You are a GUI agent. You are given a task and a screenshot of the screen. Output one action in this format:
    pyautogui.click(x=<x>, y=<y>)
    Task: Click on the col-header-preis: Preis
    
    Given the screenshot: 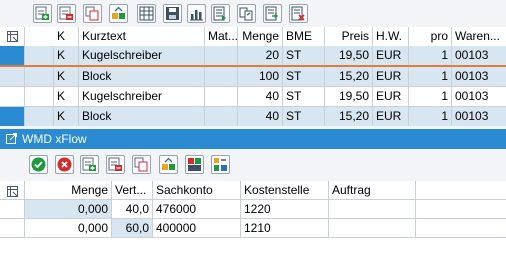 What is the action you would take?
    pyautogui.click(x=349, y=36)
    